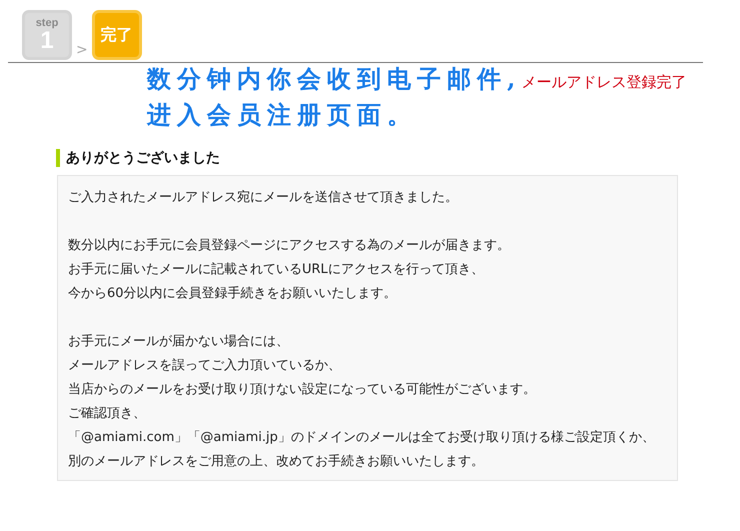 This screenshot has height=531, width=740. What do you see at coordinates (334, 79) in the screenshot?
I see `notice-text: 数分钟内你会收到电子邮件,` at bounding box center [334, 79].